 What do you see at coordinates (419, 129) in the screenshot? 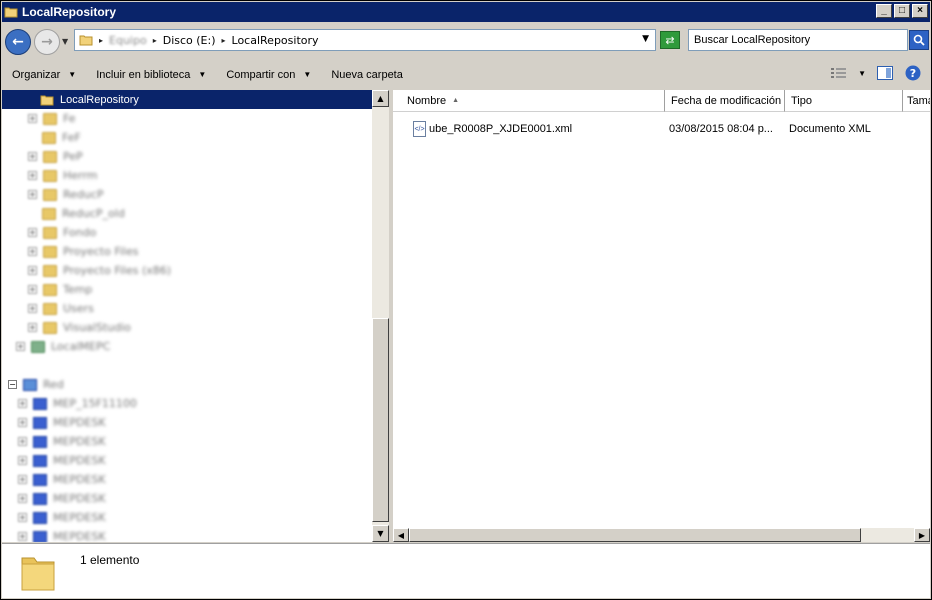
I see `xml-file-icon: </>` at bounding box center [419, 129].